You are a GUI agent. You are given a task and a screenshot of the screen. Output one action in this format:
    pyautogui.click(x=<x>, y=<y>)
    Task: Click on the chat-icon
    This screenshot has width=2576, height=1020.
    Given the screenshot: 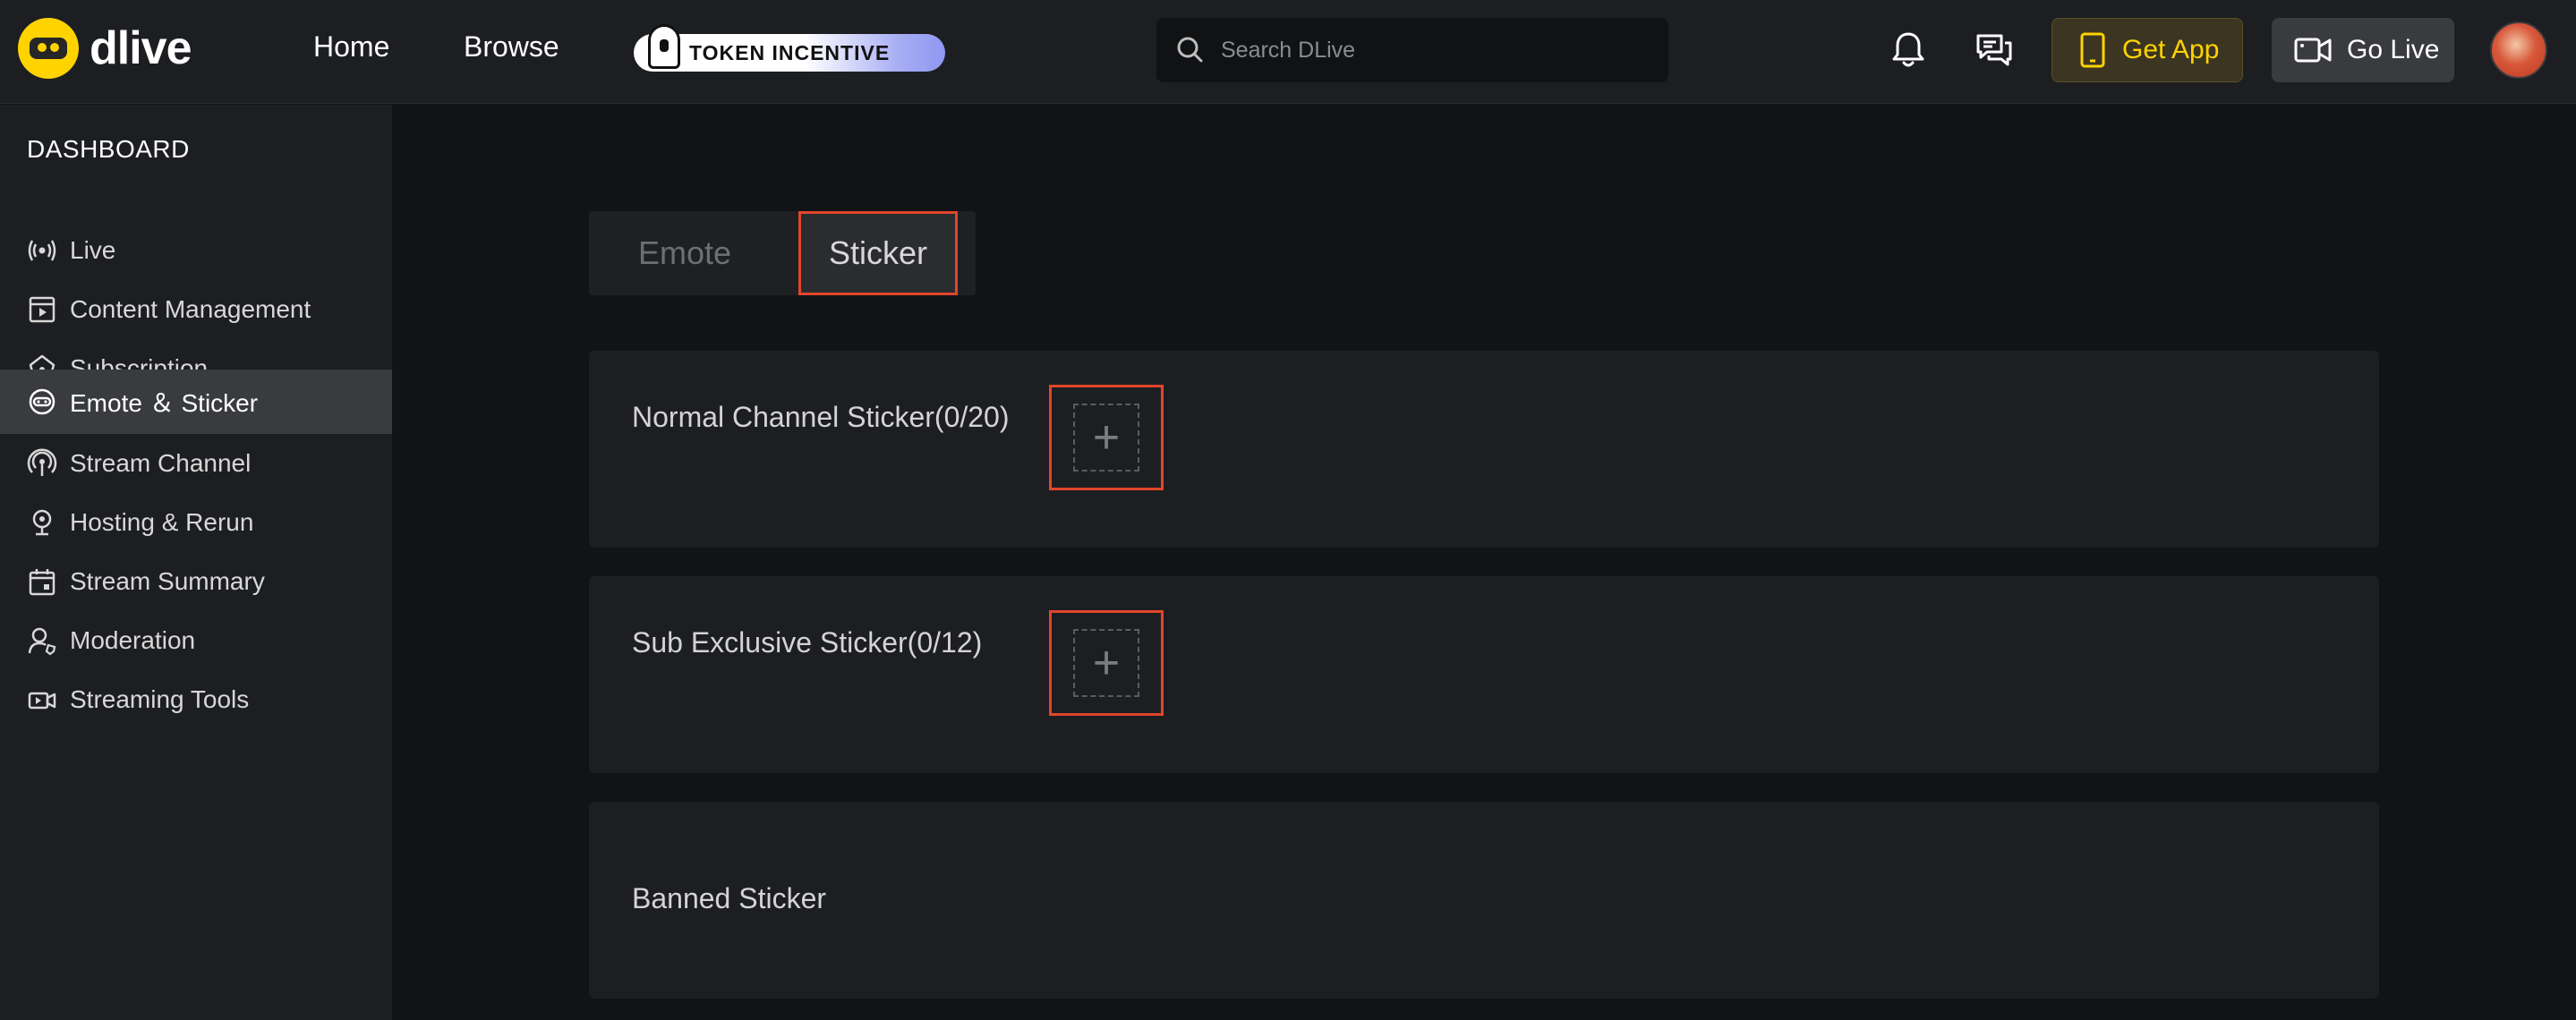 What is the action you would take?
    pyautogui.click(x=1994, y=50)
    